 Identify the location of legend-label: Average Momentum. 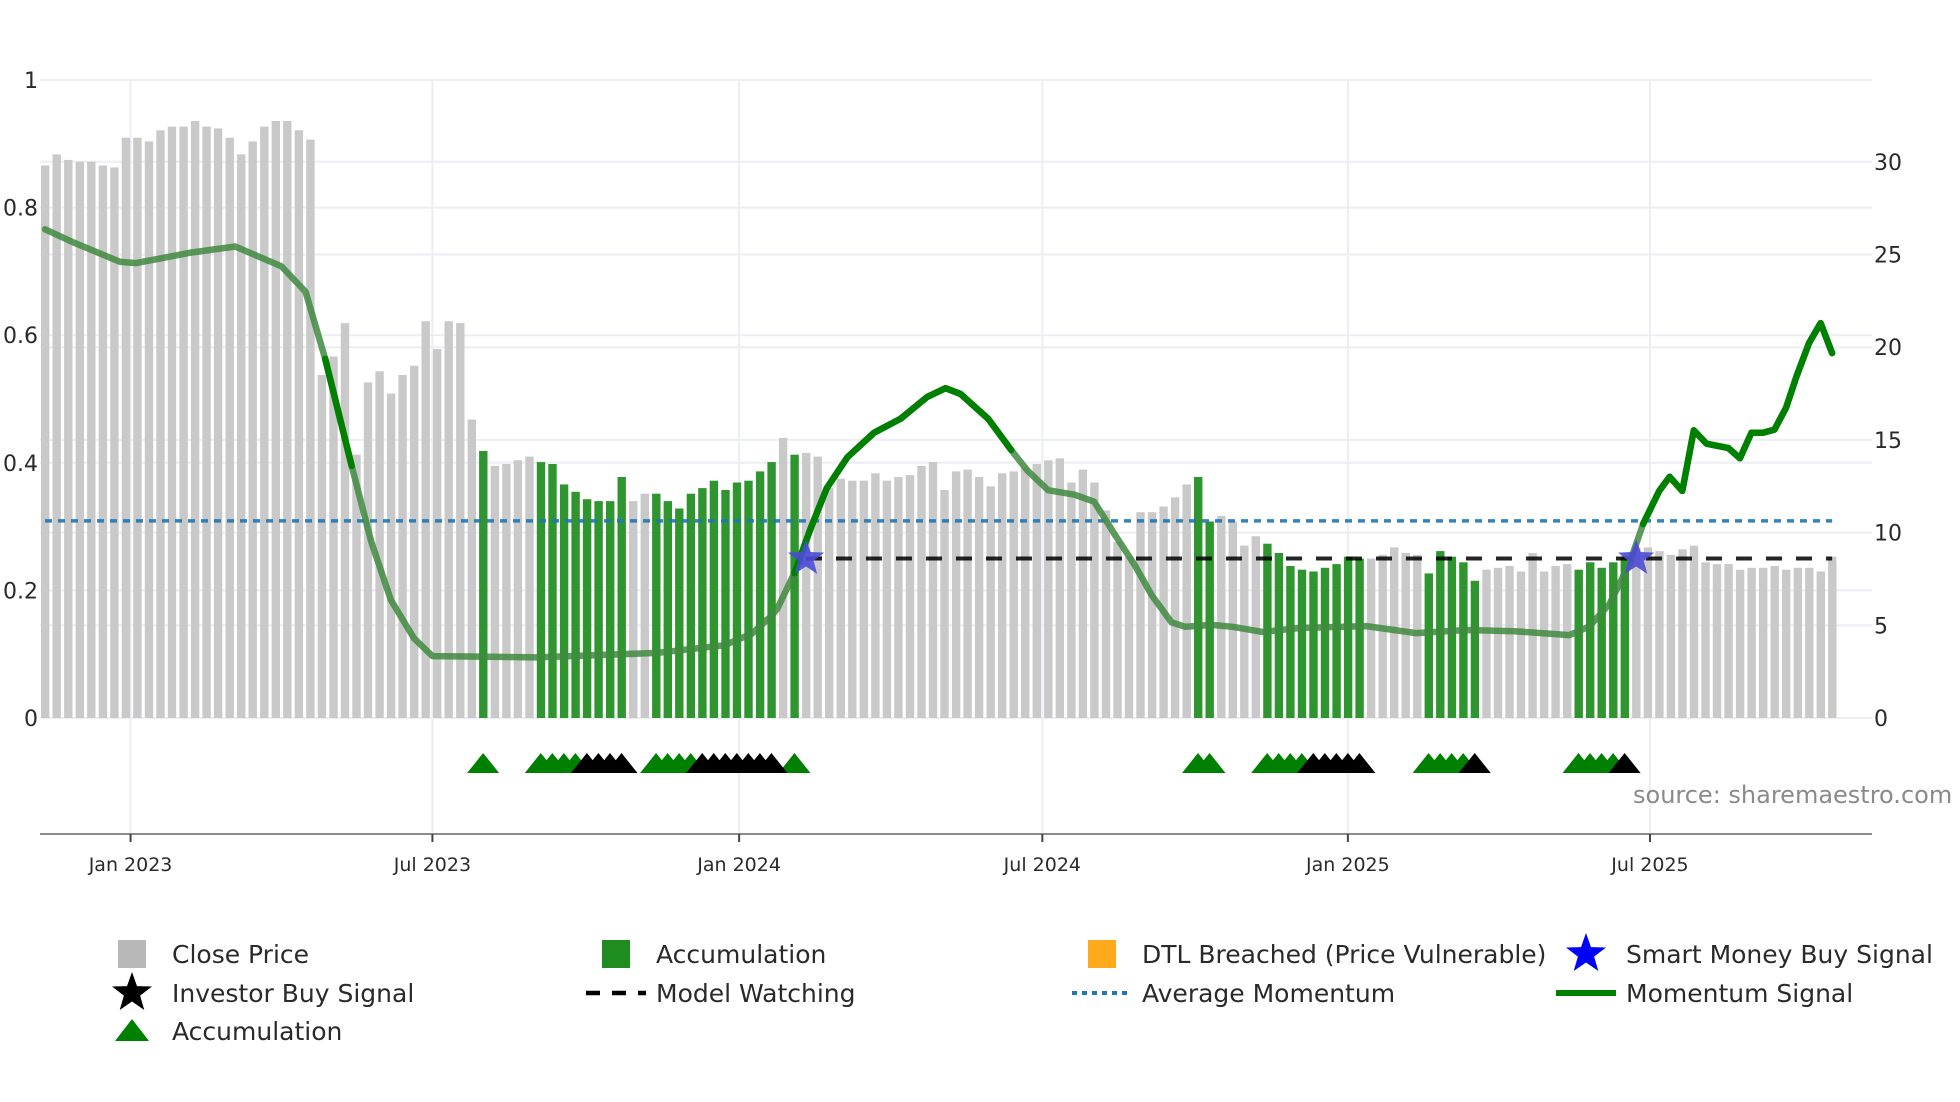
(1268, 993).